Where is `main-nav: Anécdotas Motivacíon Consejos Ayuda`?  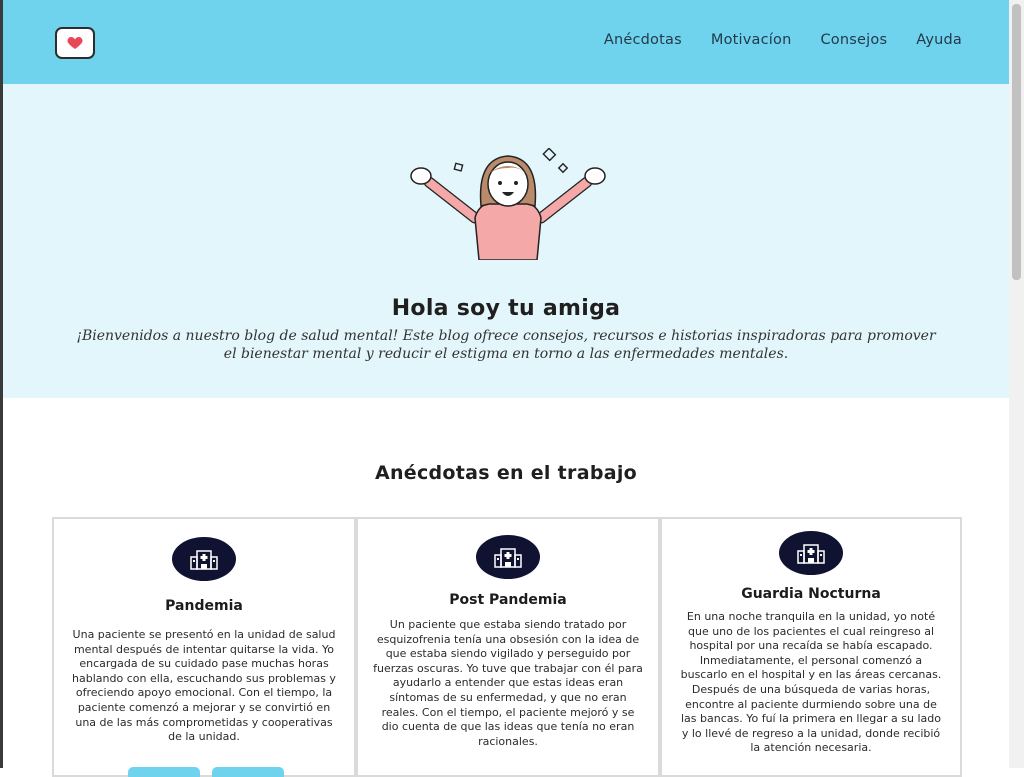 main-nav: Anécdotas Motivacíon Consejos Ayuda is located at coordinates (783, 40).